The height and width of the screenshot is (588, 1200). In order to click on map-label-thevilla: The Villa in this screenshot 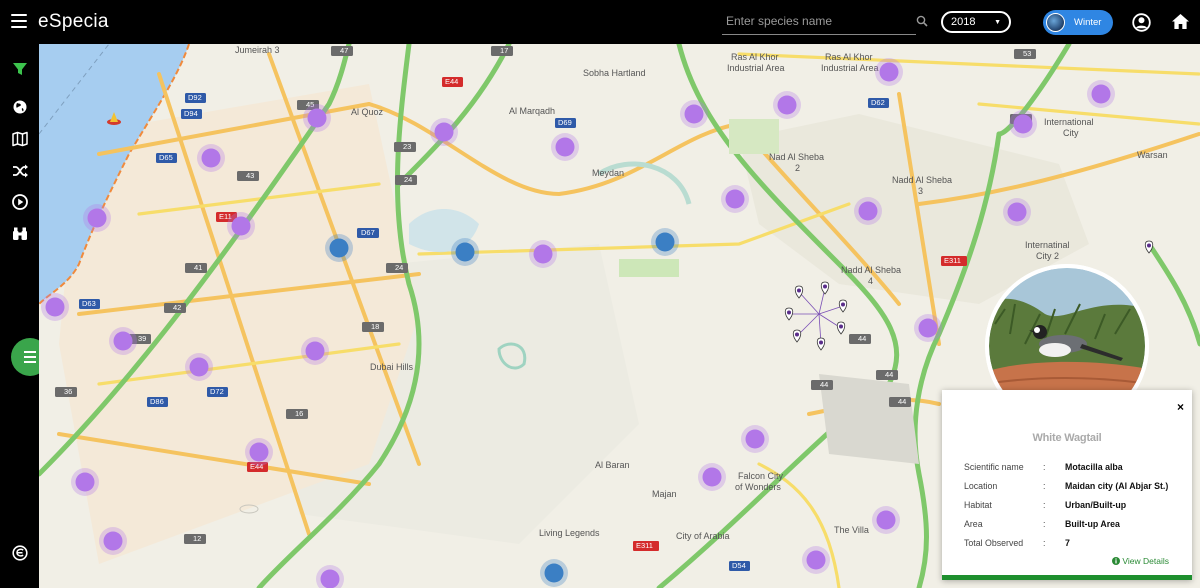, I will do `click(851, 530)`.